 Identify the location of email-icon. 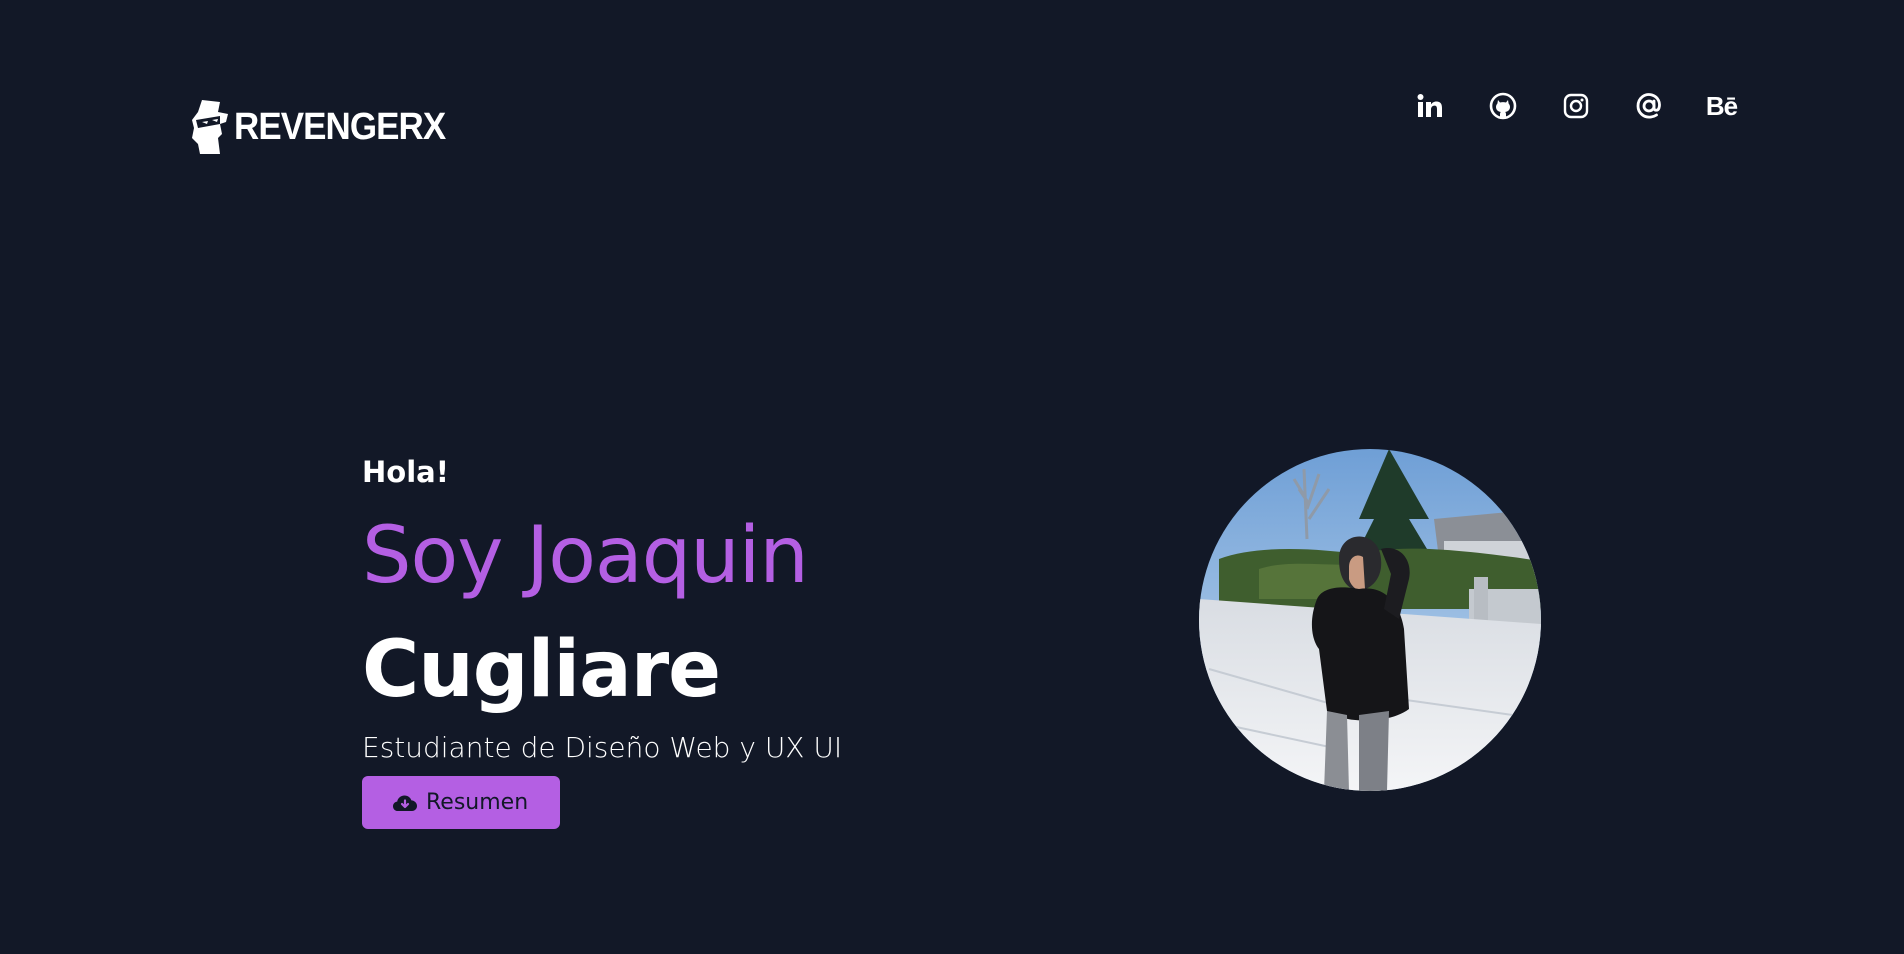
(1648, 106).